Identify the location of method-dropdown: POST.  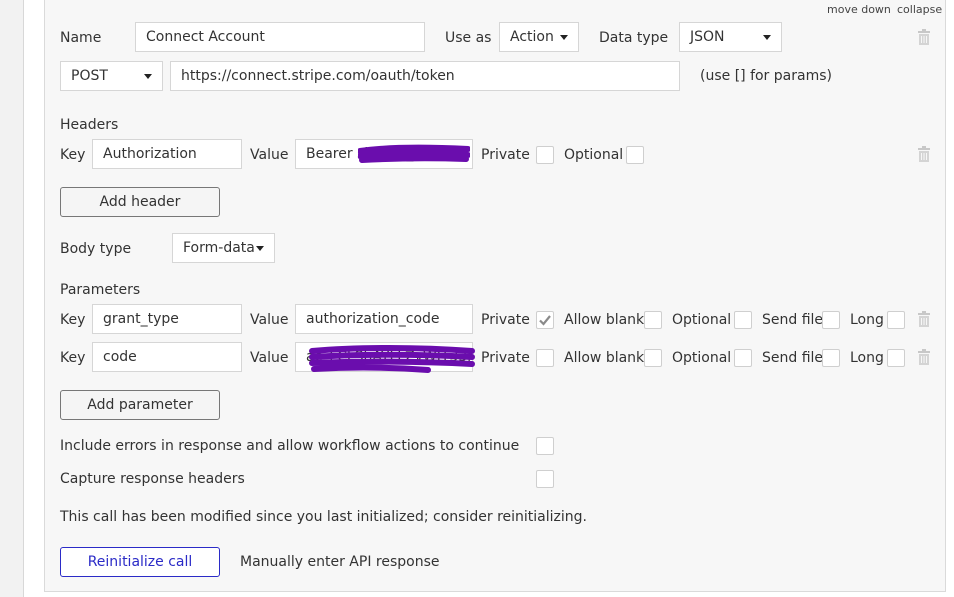
(111, 76).